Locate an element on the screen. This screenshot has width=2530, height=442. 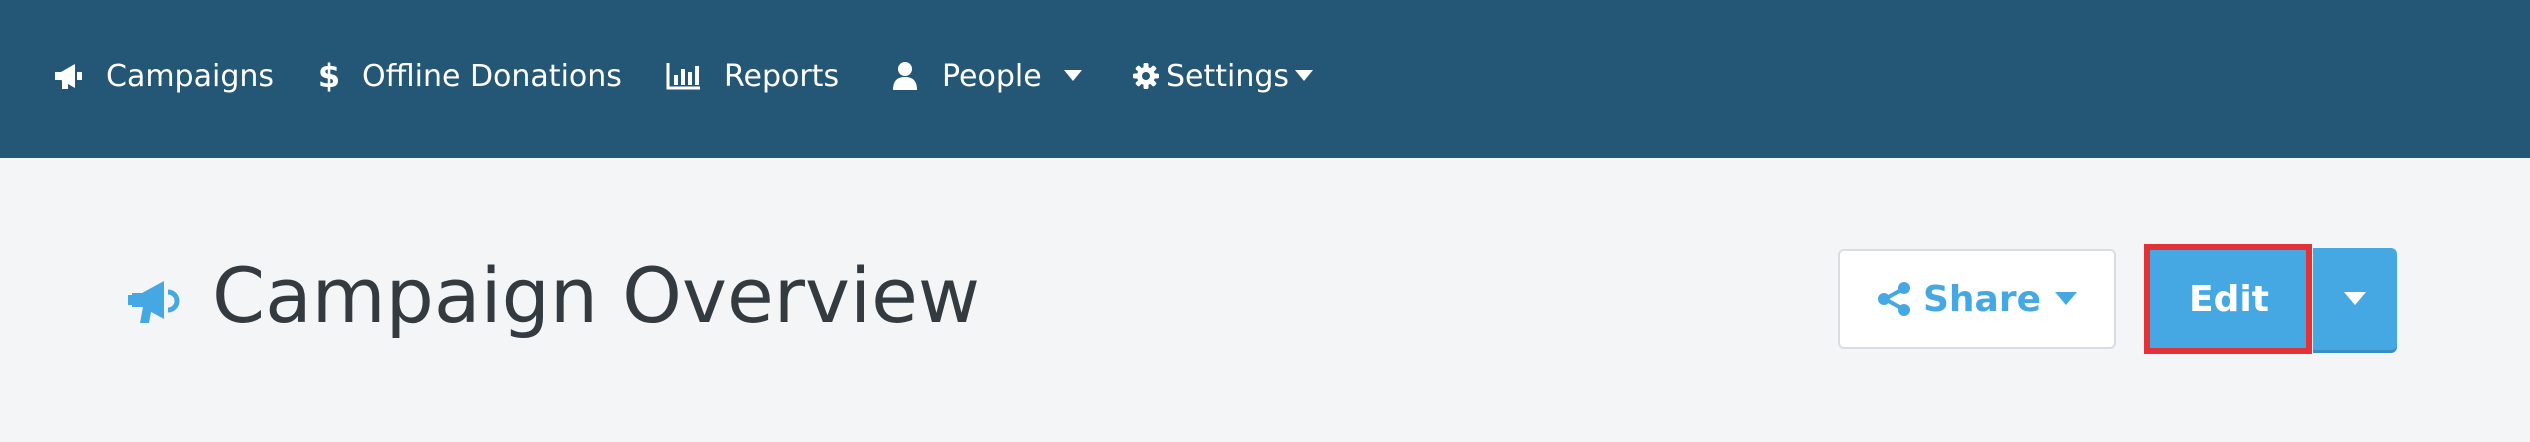
edit-button: Edit is located at coordinates (2229, 299).